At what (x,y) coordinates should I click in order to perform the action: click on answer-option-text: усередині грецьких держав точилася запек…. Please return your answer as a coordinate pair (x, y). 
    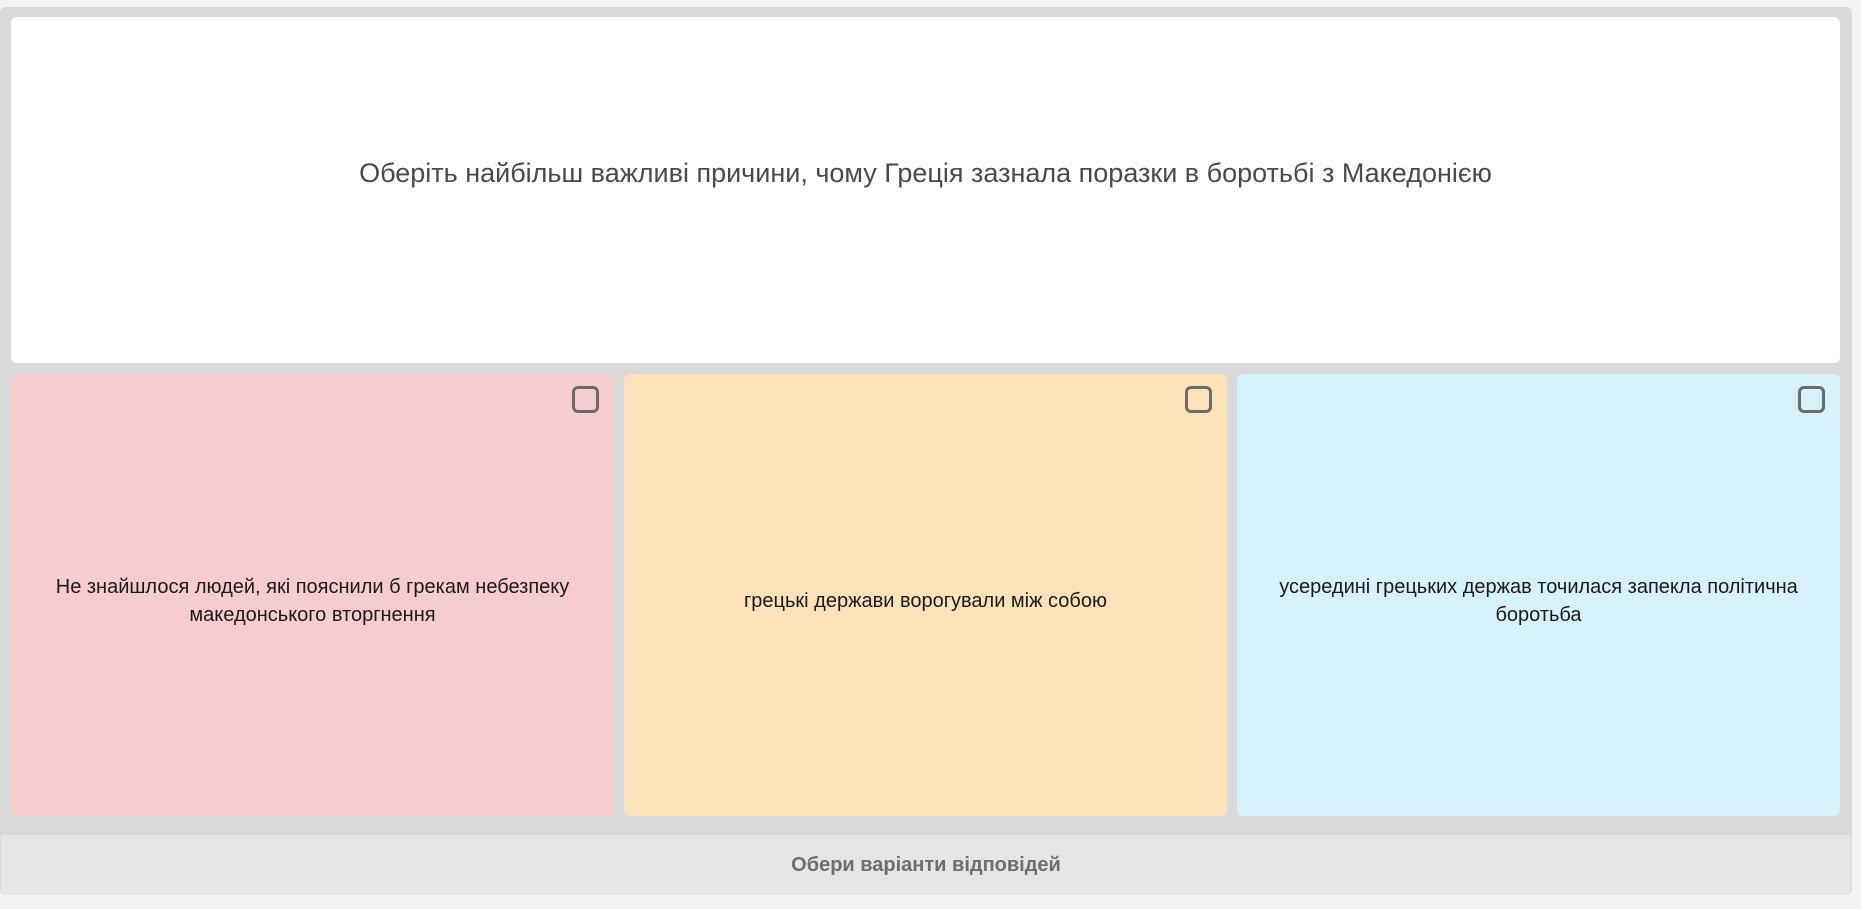
    Looking at the image, I should click on (1538, 601).